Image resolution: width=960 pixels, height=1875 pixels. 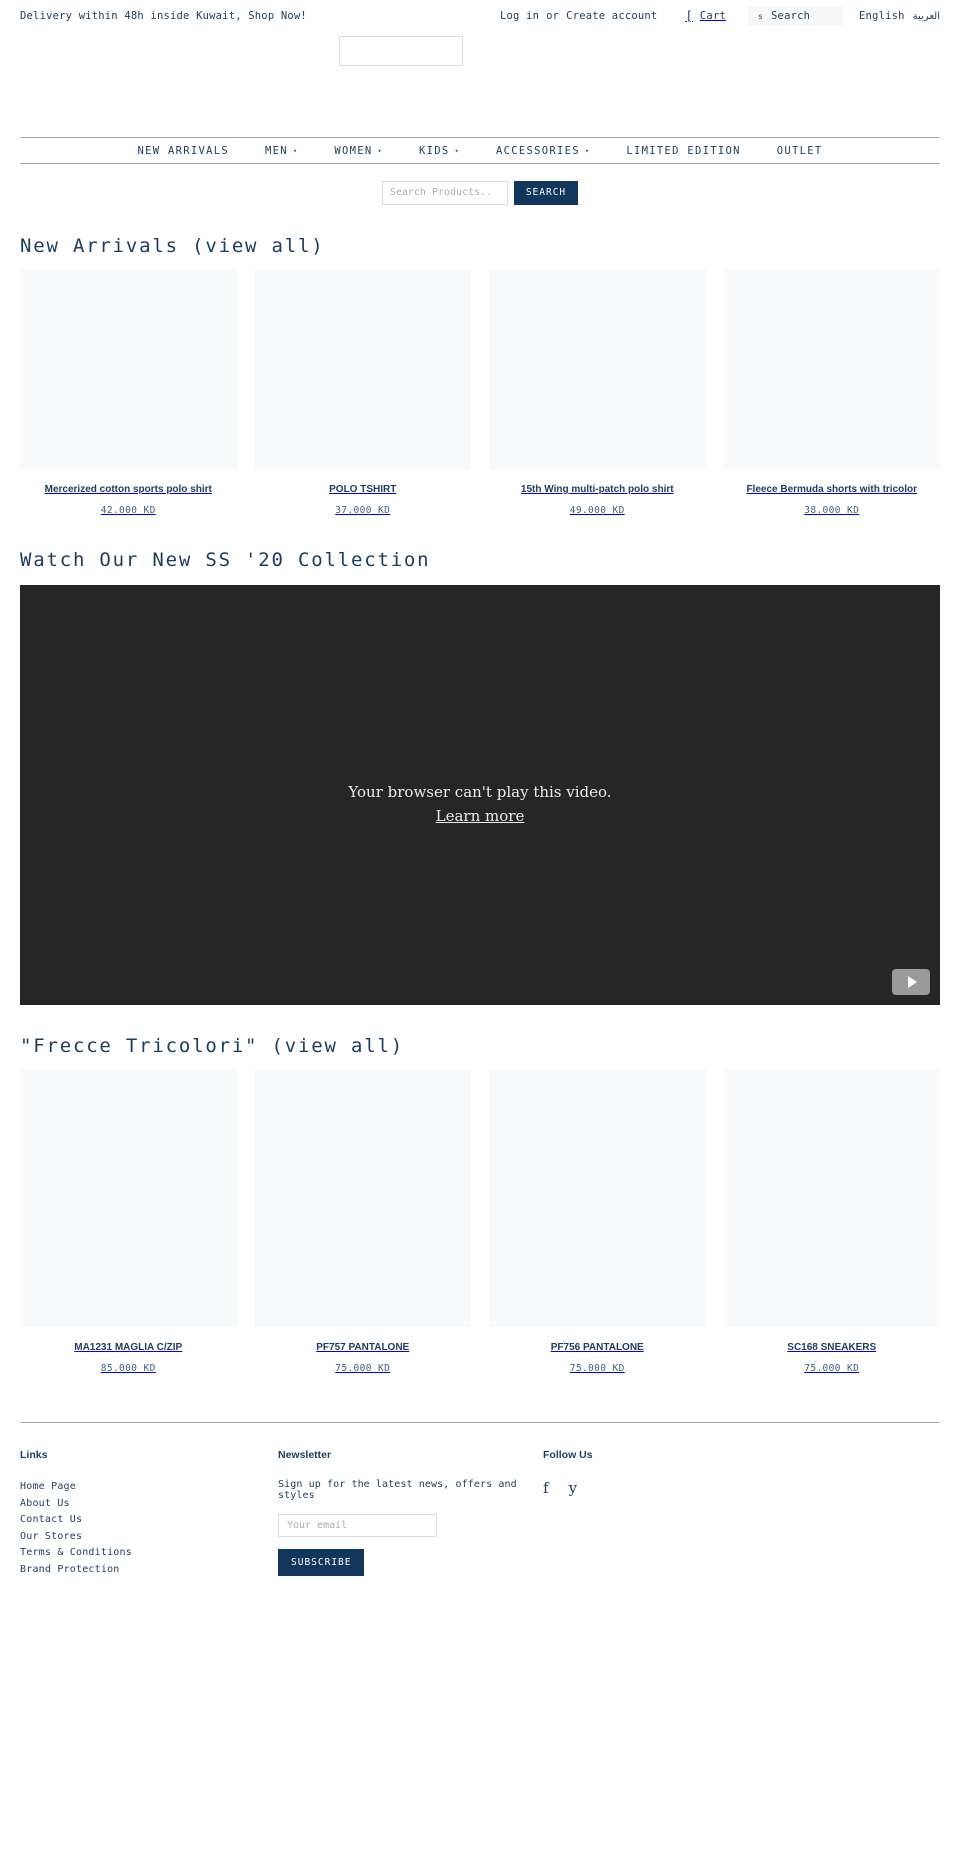 I want to click on footer-newsletter-heading: Newsletter, so click(x=305, y=1455).